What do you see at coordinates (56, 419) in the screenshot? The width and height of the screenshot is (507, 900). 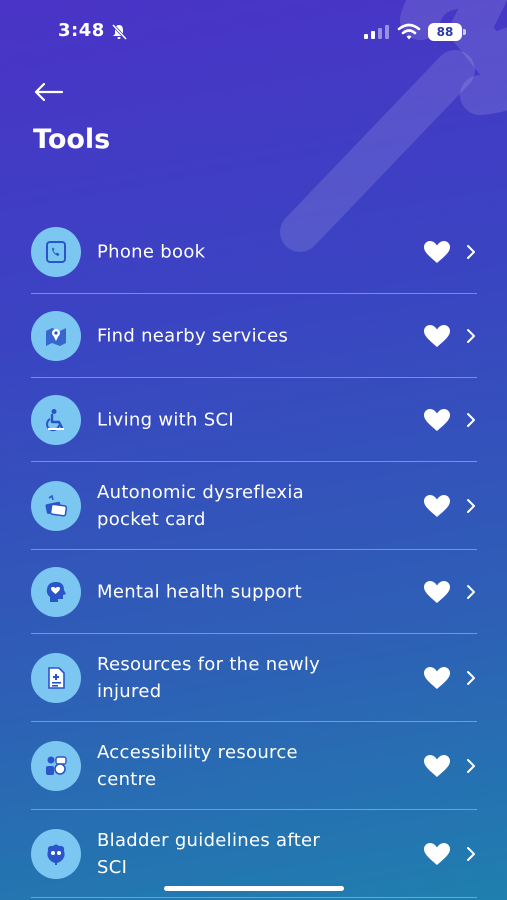 I see `wheelchair-icon` at bounding box center [56, 419].